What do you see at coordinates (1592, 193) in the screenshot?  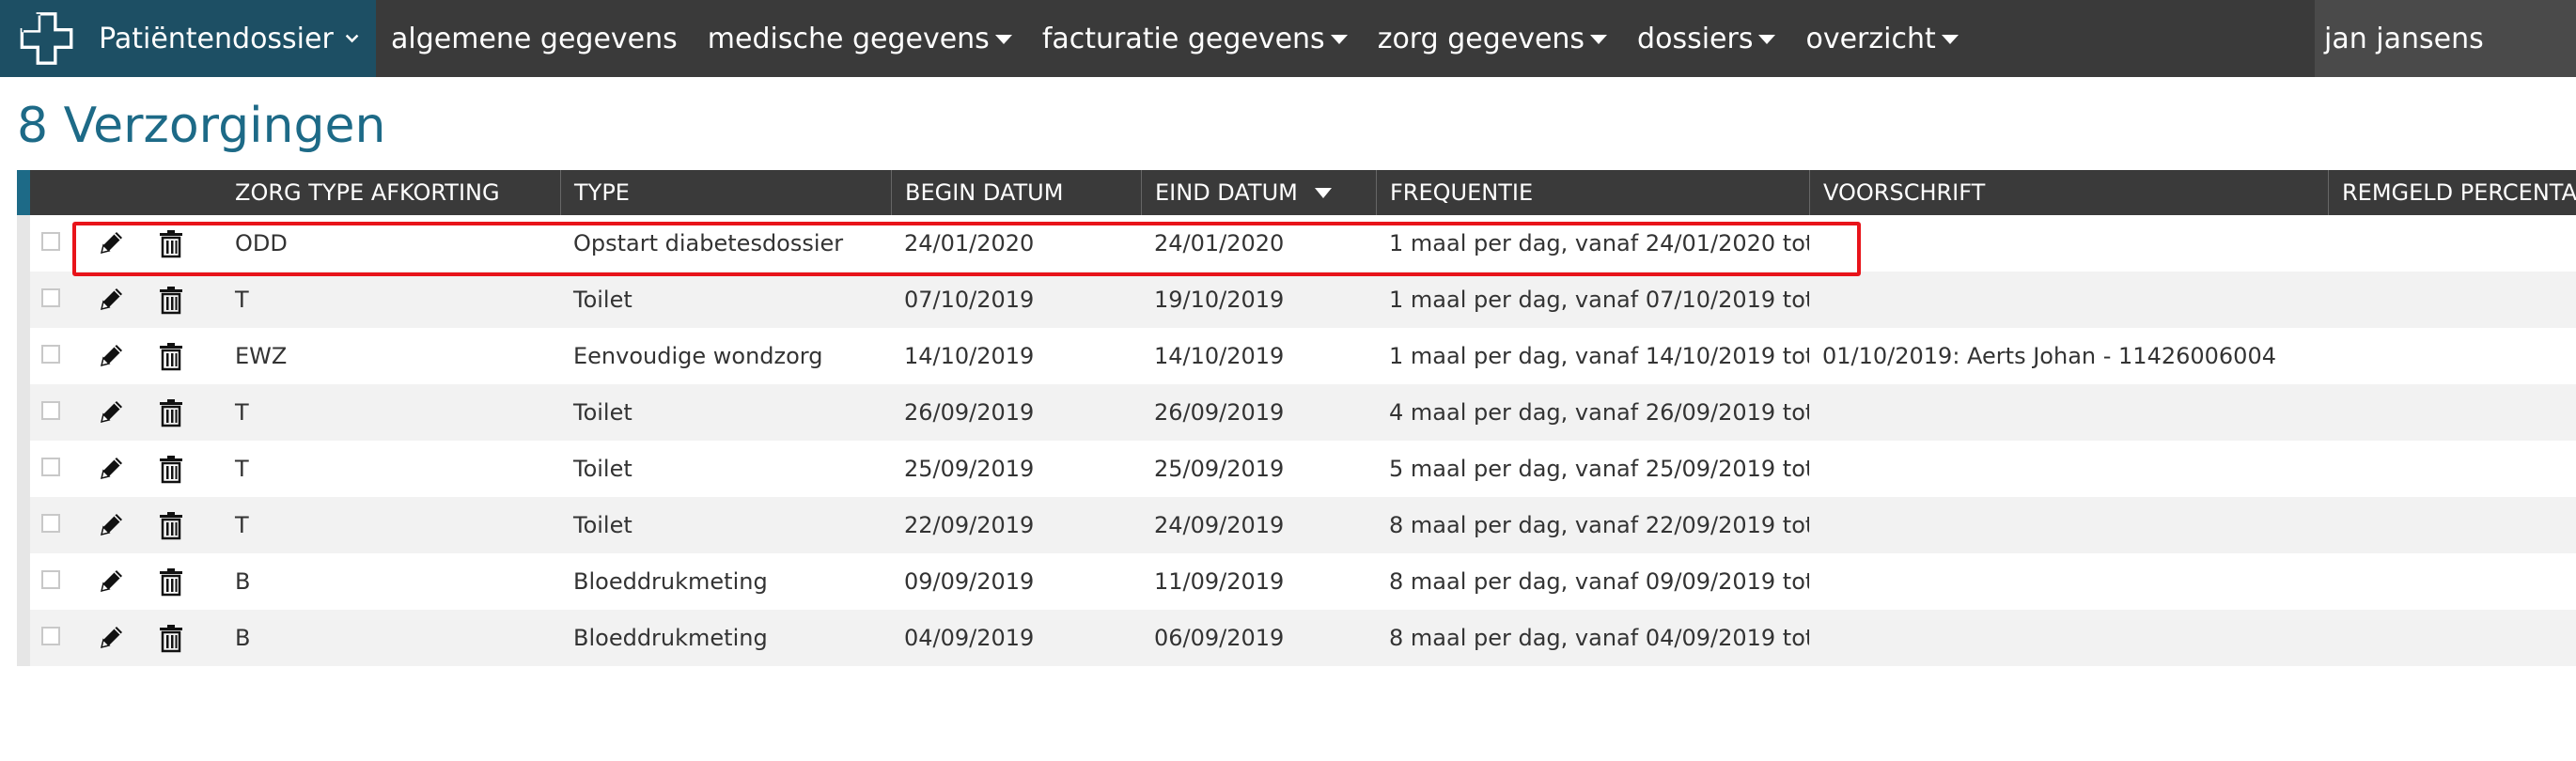 I see `column-header-frequentie: FREQUENTIE` at bounding box center [1592, 193].